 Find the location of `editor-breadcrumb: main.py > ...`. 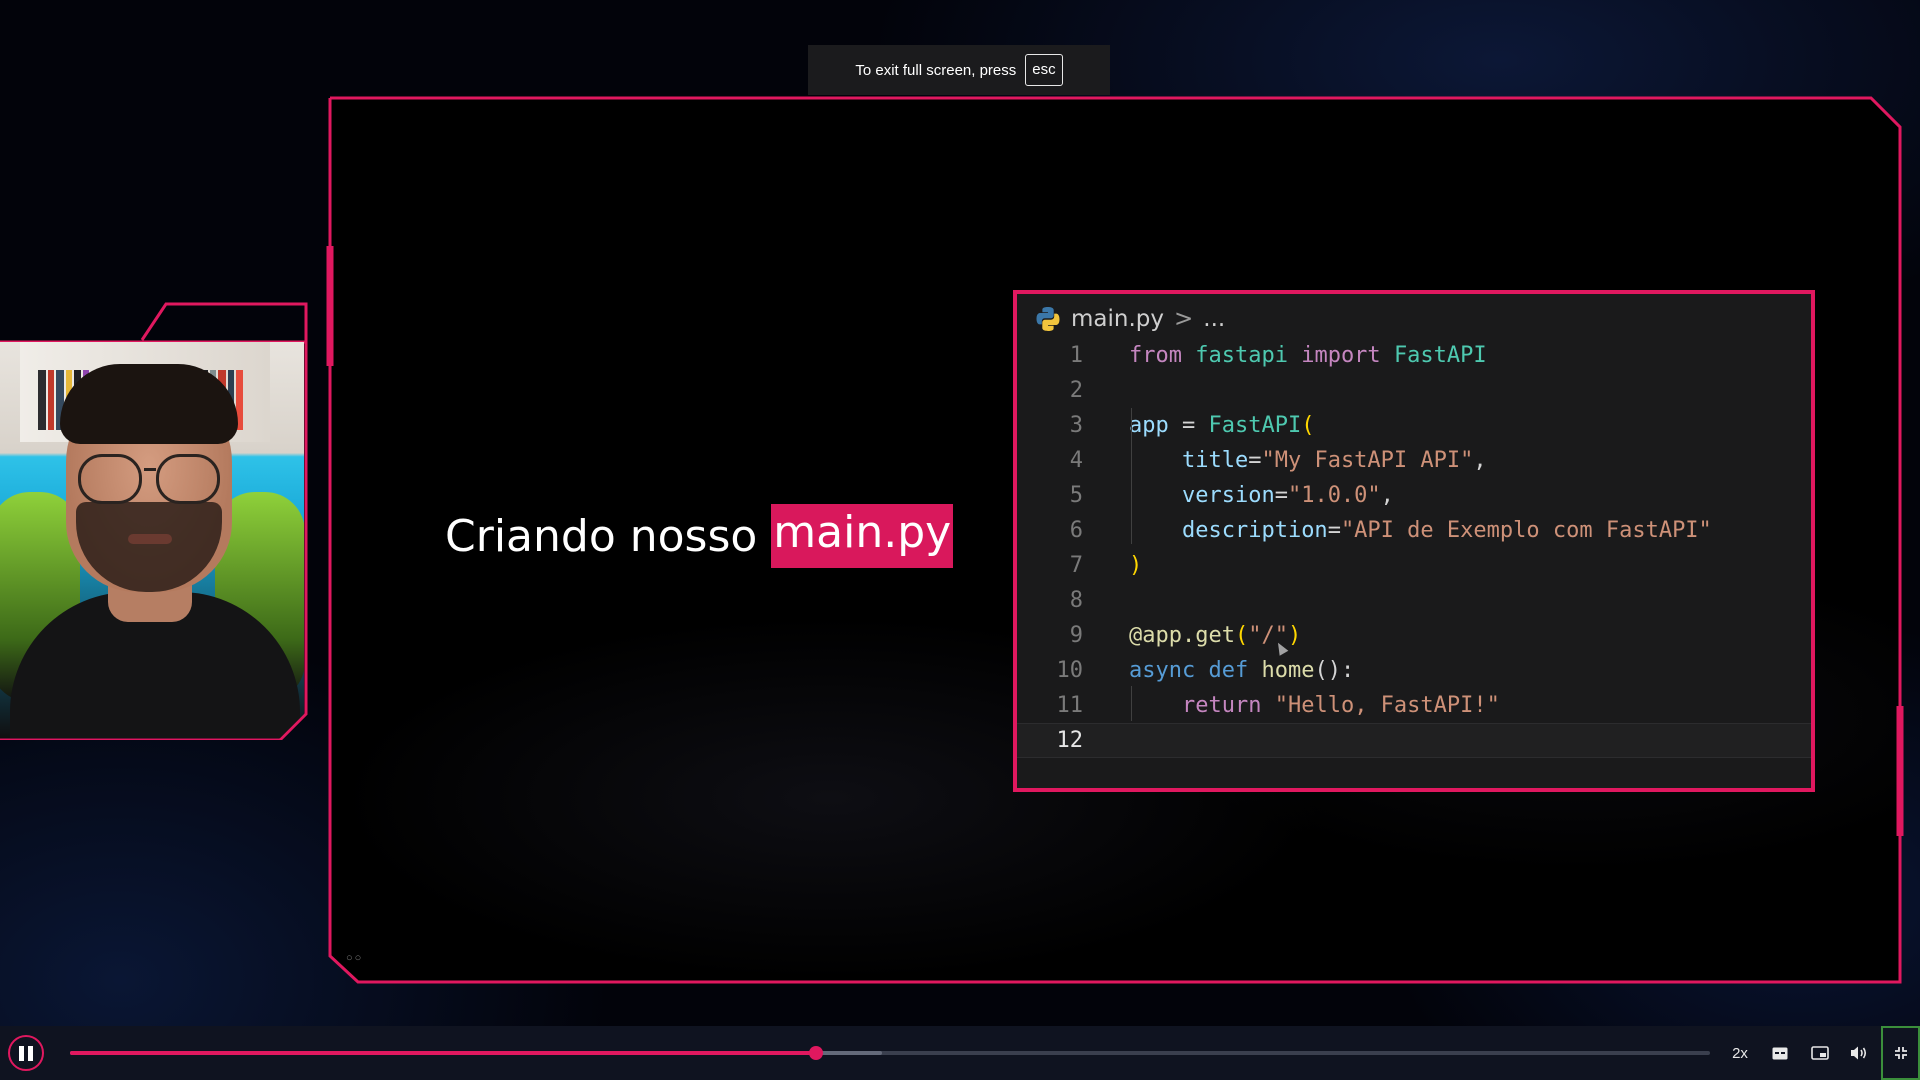

editor-breadcrumb: main.py > ... is located at coordinates (1130, 319).